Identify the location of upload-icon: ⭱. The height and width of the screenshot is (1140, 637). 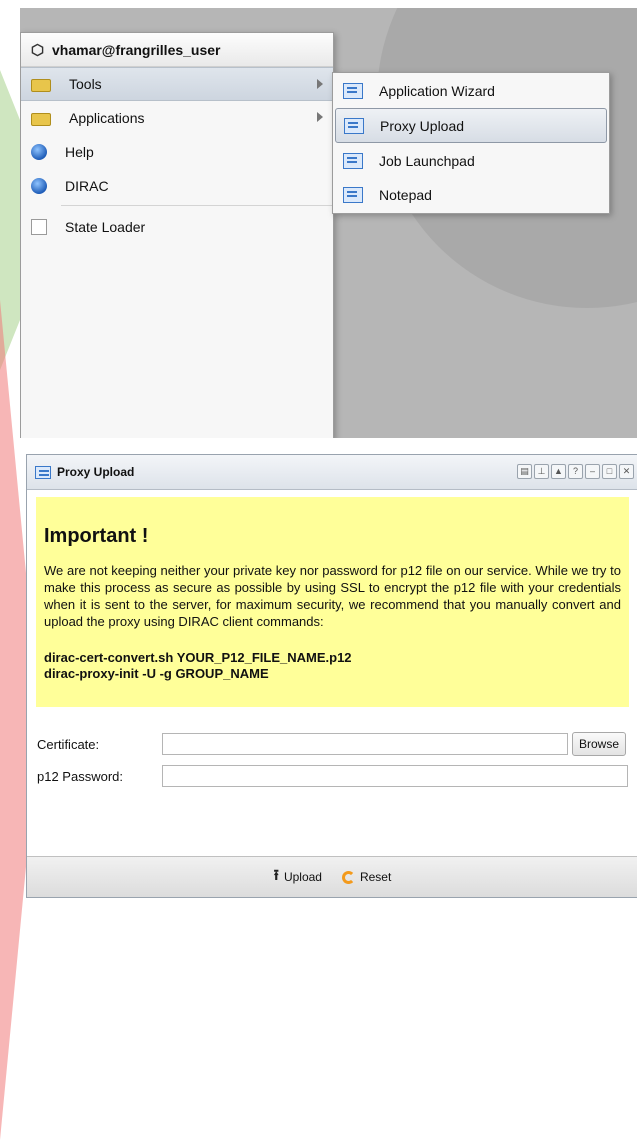
(276, 875).